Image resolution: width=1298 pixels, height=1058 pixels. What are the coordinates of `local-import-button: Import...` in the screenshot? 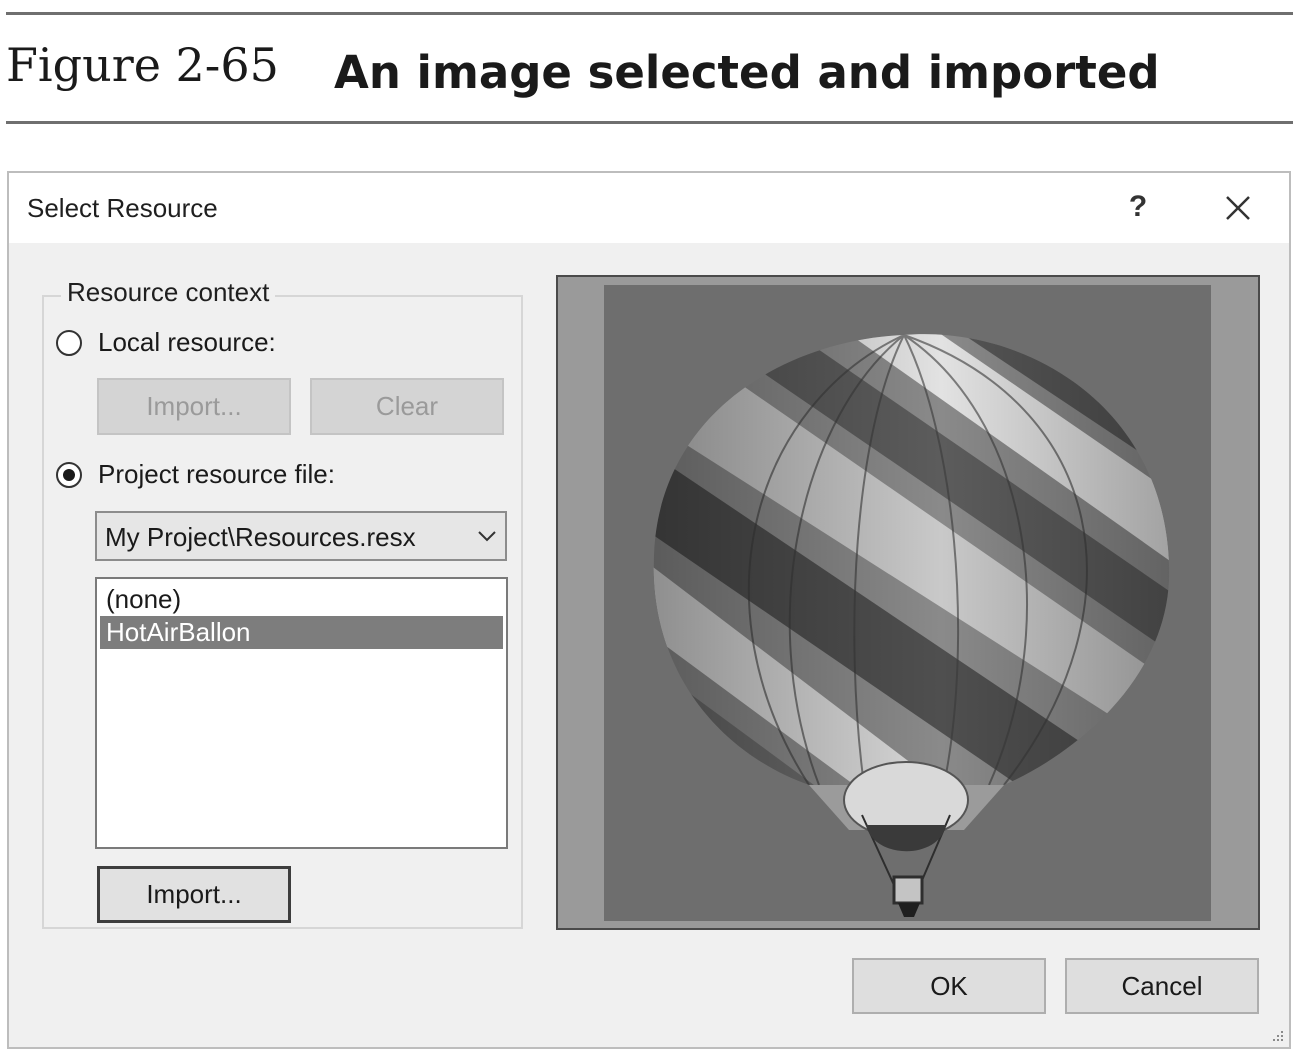 It's located at (194, 406).